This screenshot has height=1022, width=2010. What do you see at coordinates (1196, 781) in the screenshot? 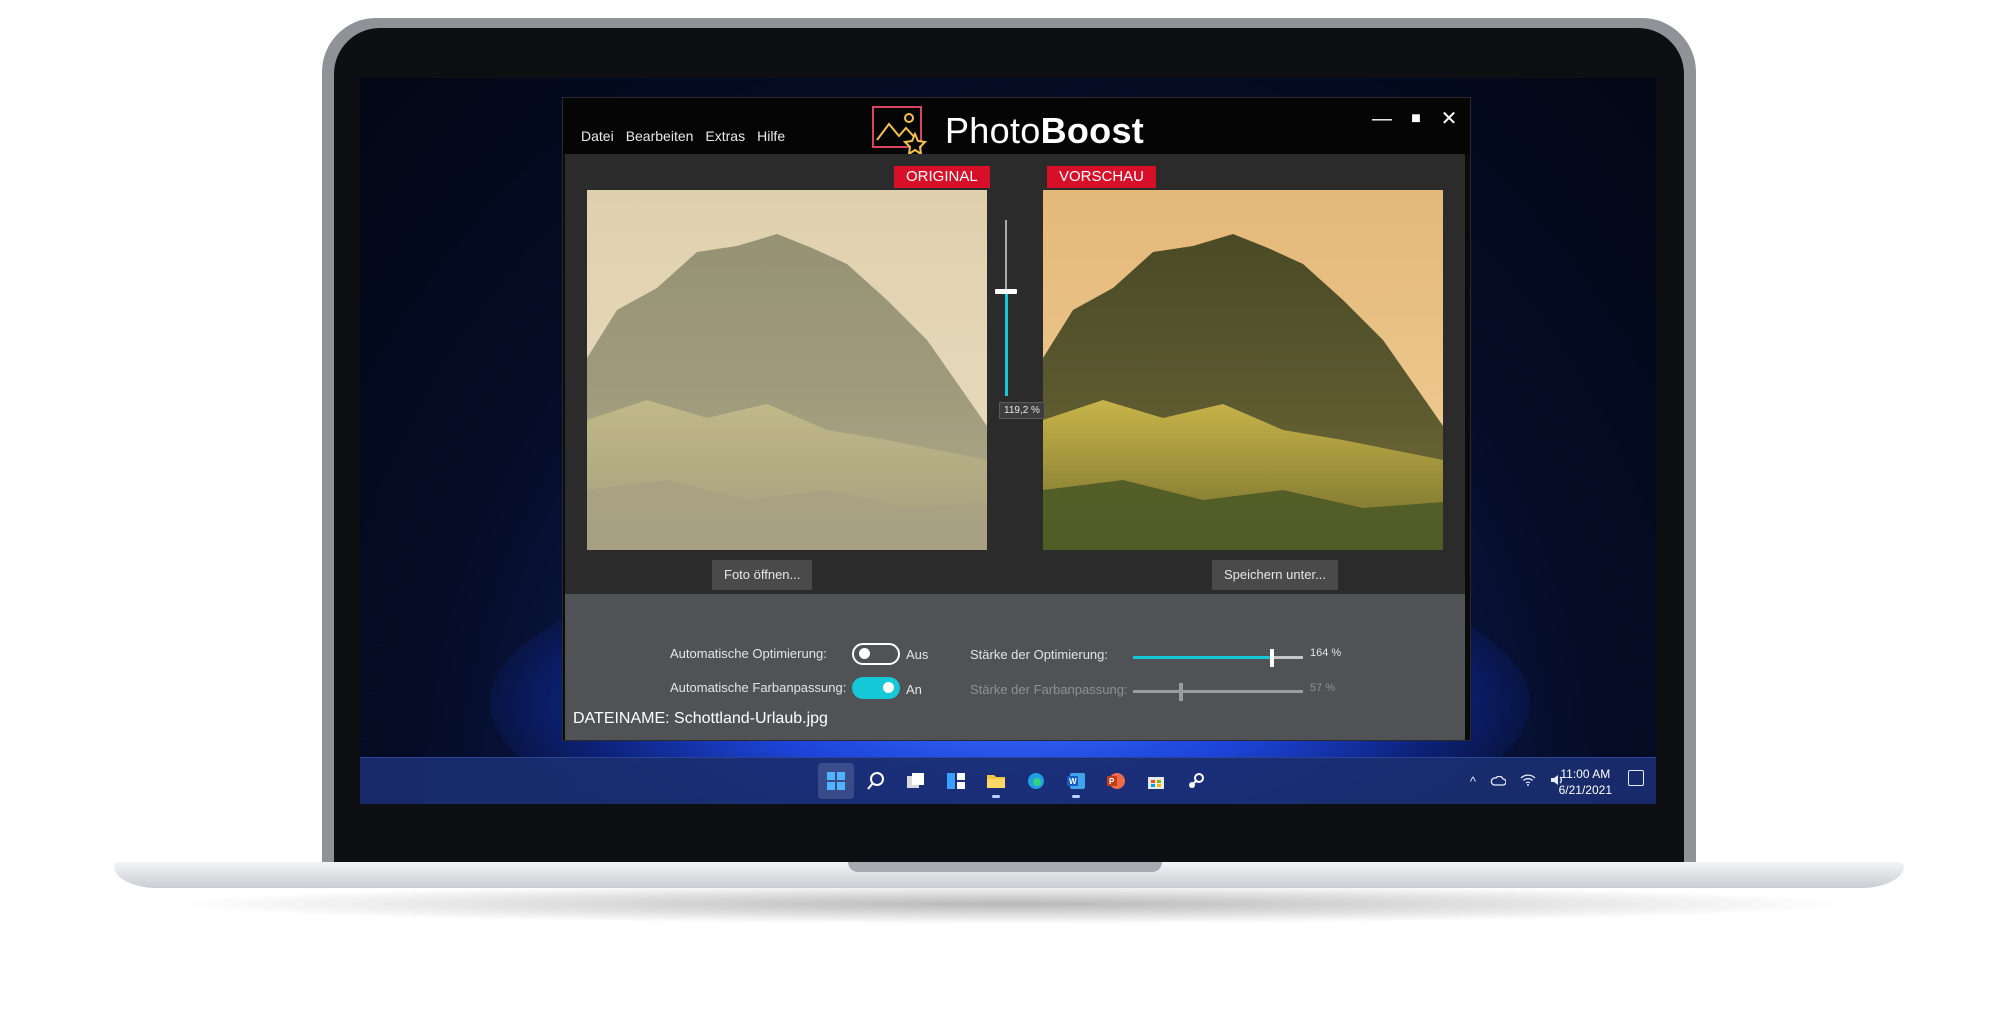
I see `steam-icon` at bounding box center [1196, 781].